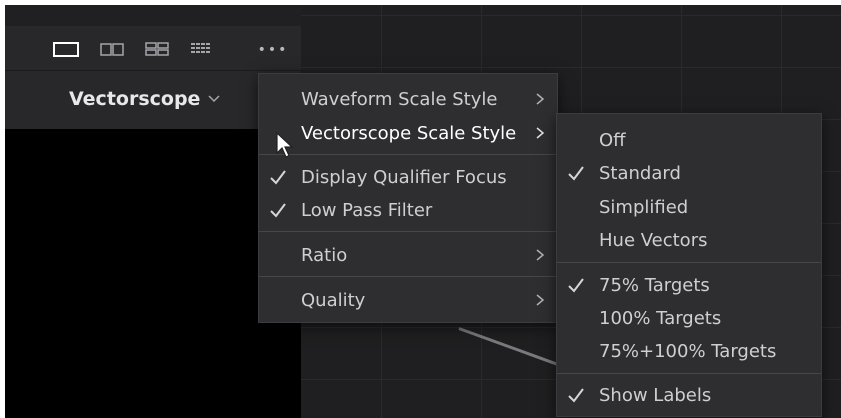 This screenshot has width=841, height=418. I want to click on submenu-item-off: Off, so click(689, 140).